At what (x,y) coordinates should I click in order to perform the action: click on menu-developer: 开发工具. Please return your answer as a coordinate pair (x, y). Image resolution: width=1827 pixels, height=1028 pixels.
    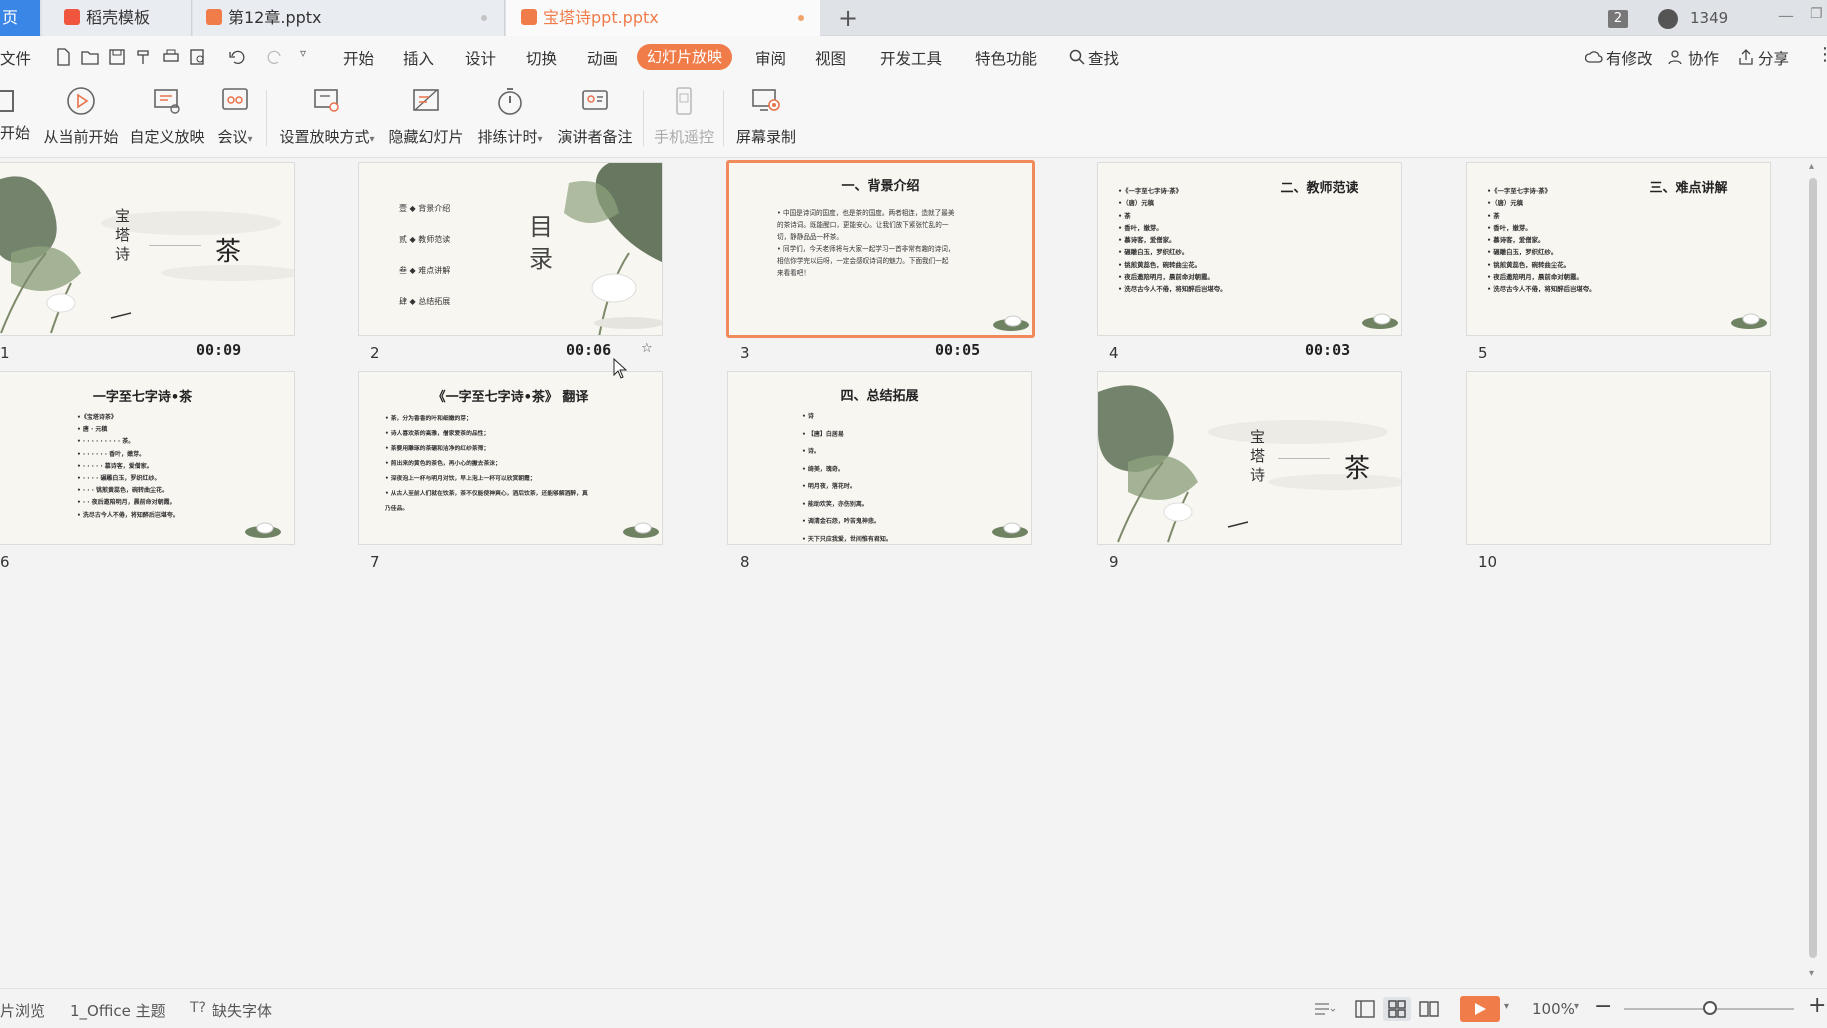
    Looking at the image, I should click on (911, 58).